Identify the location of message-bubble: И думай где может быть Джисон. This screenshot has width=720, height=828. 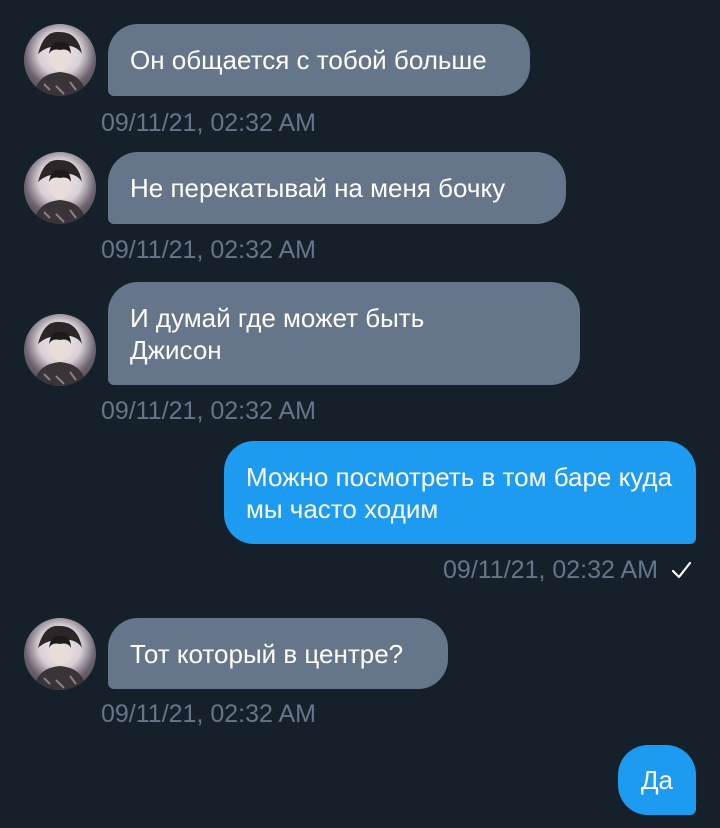
(344, 333).